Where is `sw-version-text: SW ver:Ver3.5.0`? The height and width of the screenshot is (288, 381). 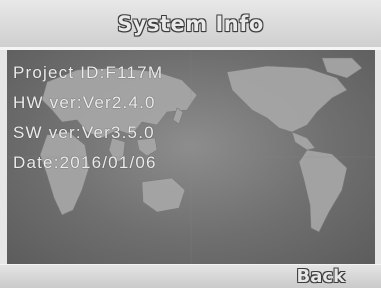 sw-version-text: SW ver:Ver3.5.0 is located at coordinates (84, 132).